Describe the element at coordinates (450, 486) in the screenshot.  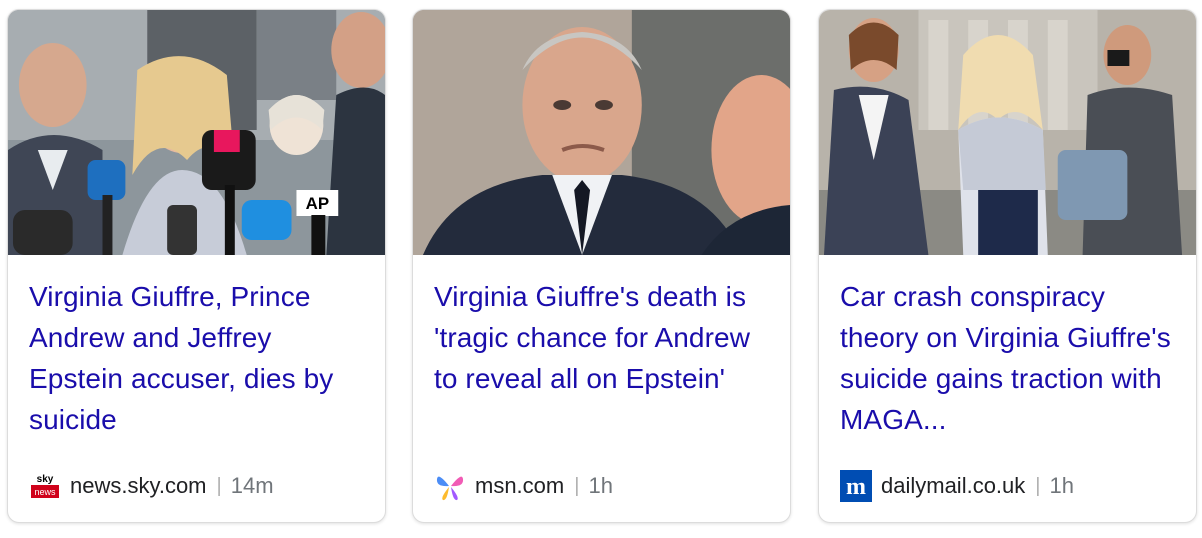
I see `msn-butterfly-logo-icon` at that location.